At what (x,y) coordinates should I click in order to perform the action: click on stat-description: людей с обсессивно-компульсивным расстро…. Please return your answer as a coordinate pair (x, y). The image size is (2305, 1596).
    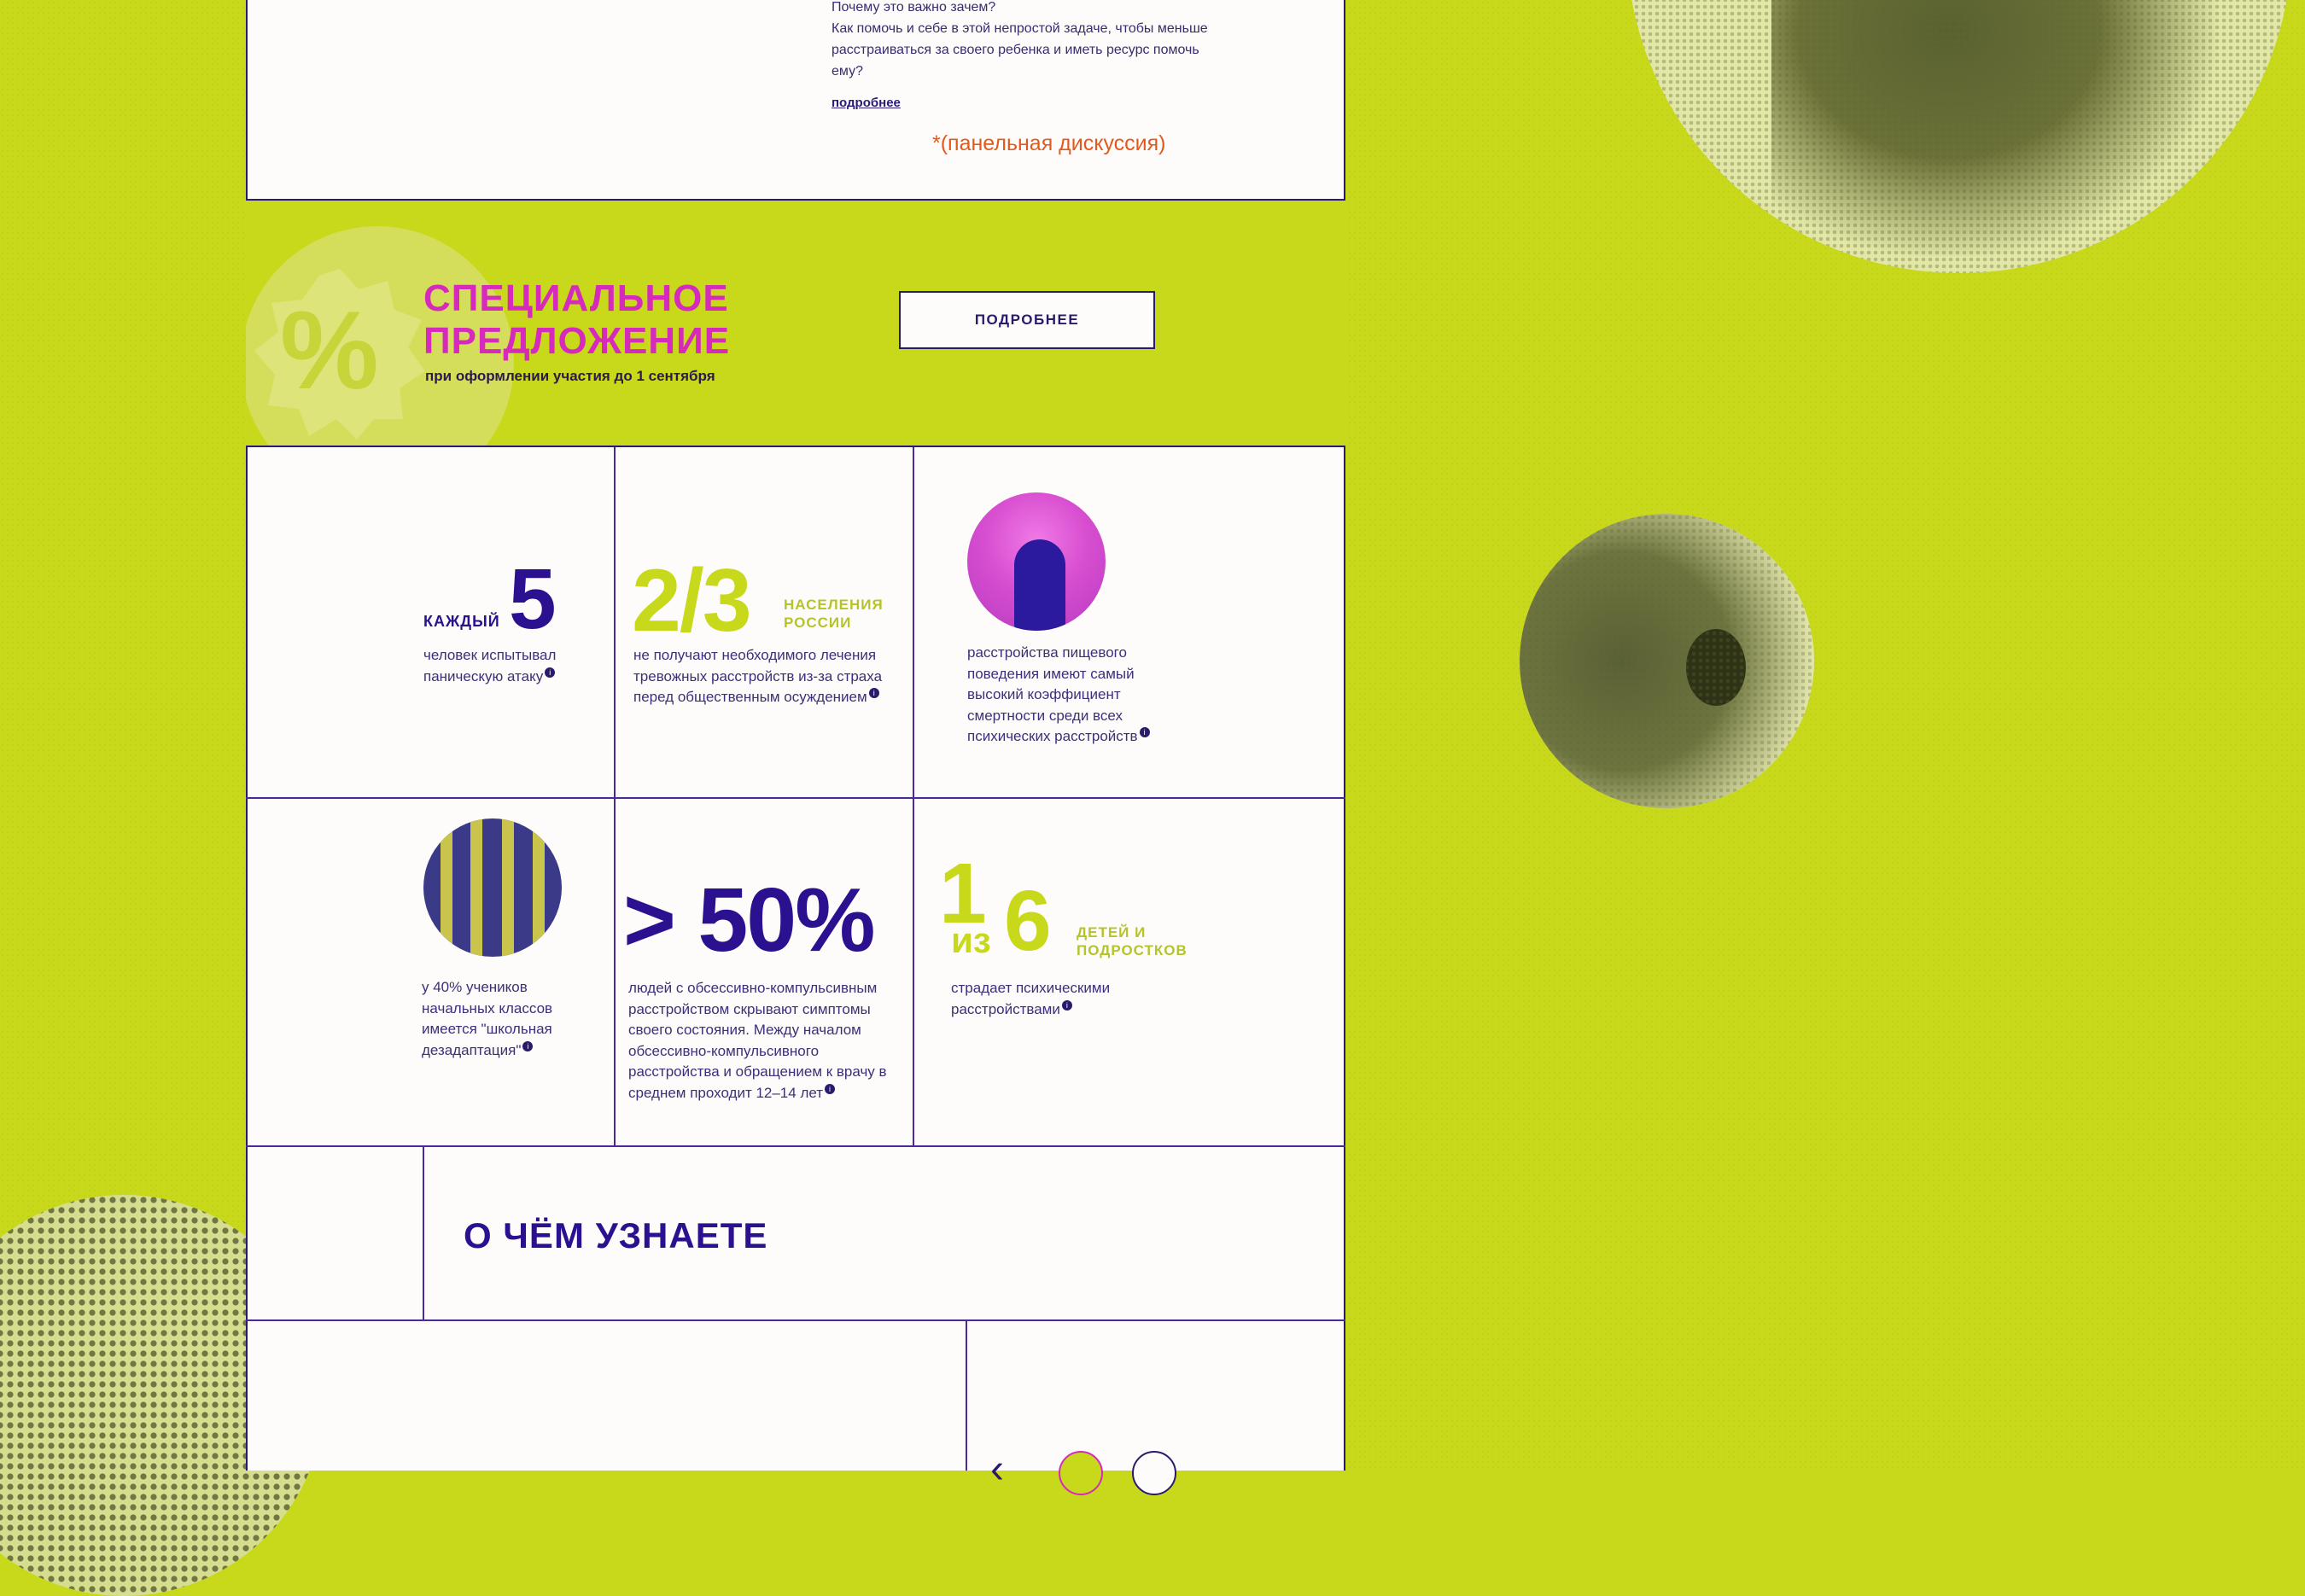
    Looking at the image, I should click on (758, 1040).